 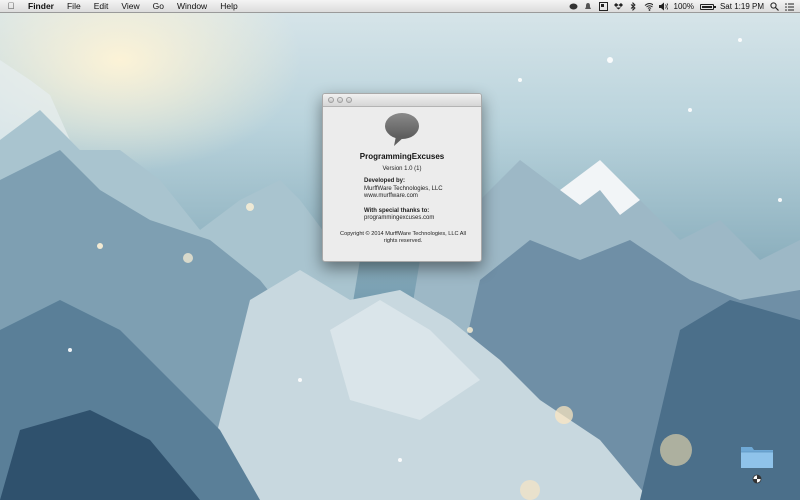 I want to click on menu-bar:  Finder File Edit View Go Window Help, so click(x=400, y=6).